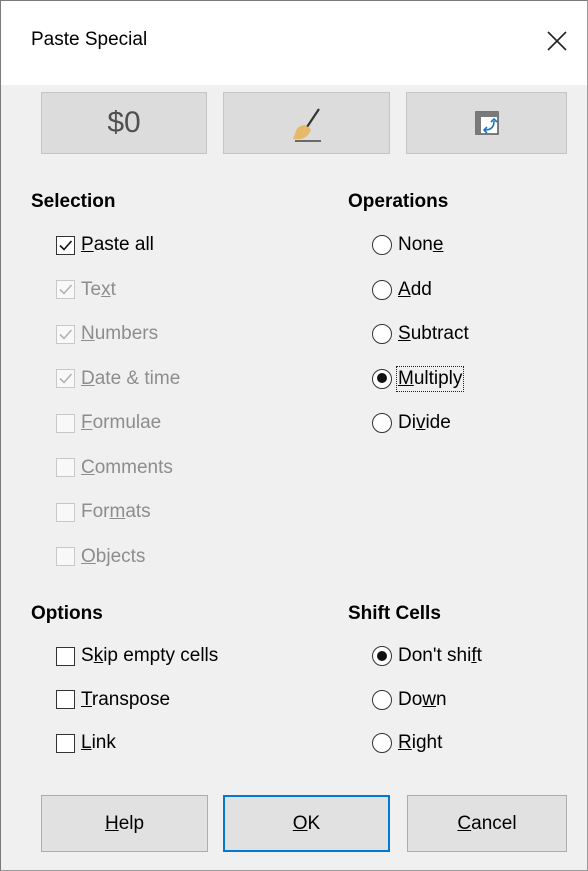 This screenshot has width=588, height=871. What do you see at coordinates (73, 201) in the screenshot?
I see `selection-heading: Selection` at bounding box center [73, 201].